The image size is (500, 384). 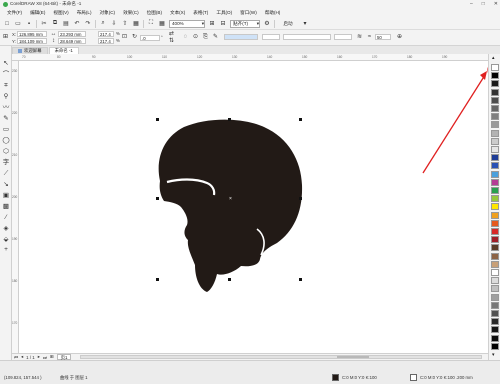 What do you see at coordinates (496, 4) in the screenshot?
I see `close-button: ✕` at bounding box center [496, 4].